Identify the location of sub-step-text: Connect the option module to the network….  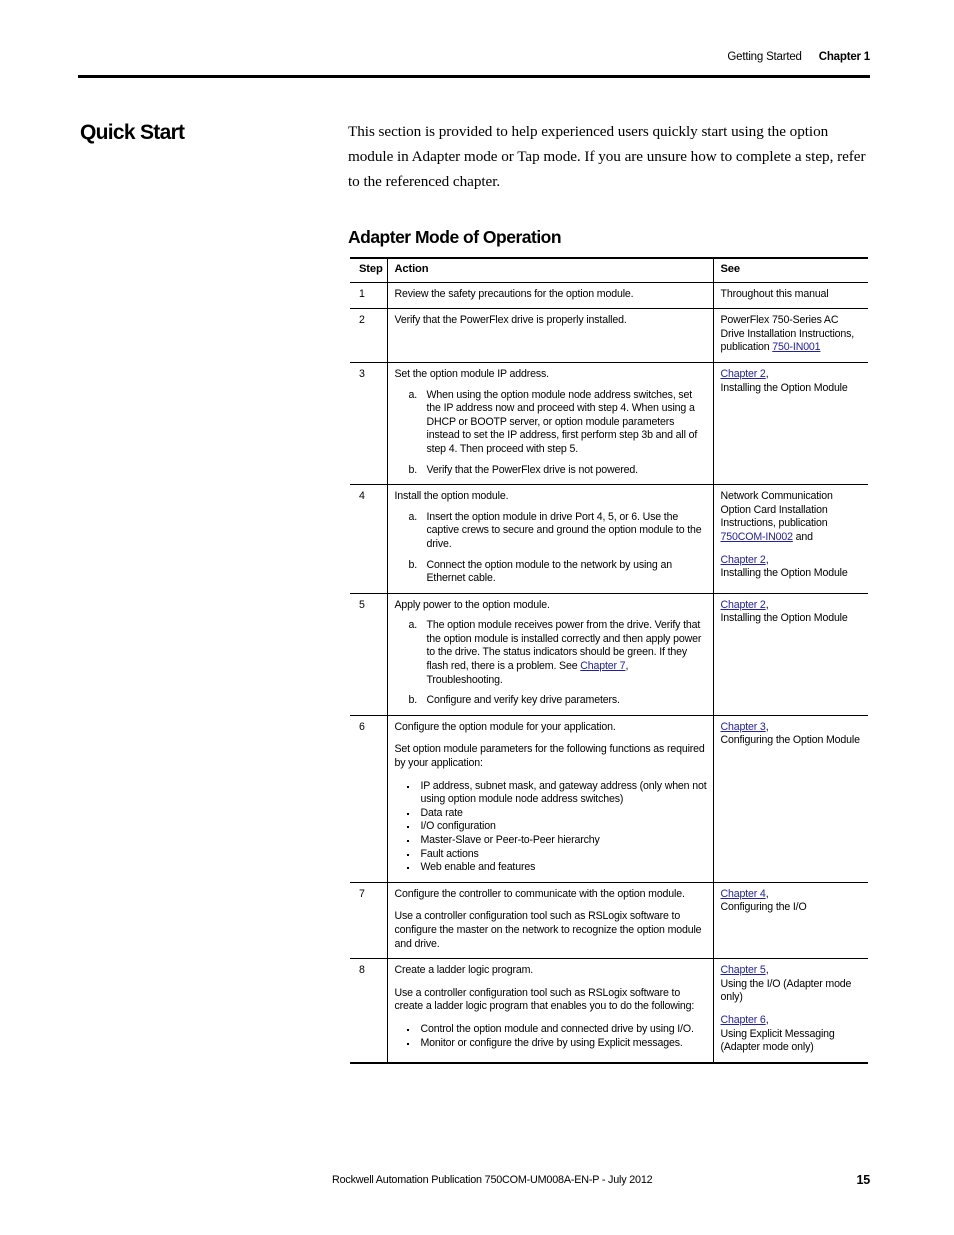
(549, 571).